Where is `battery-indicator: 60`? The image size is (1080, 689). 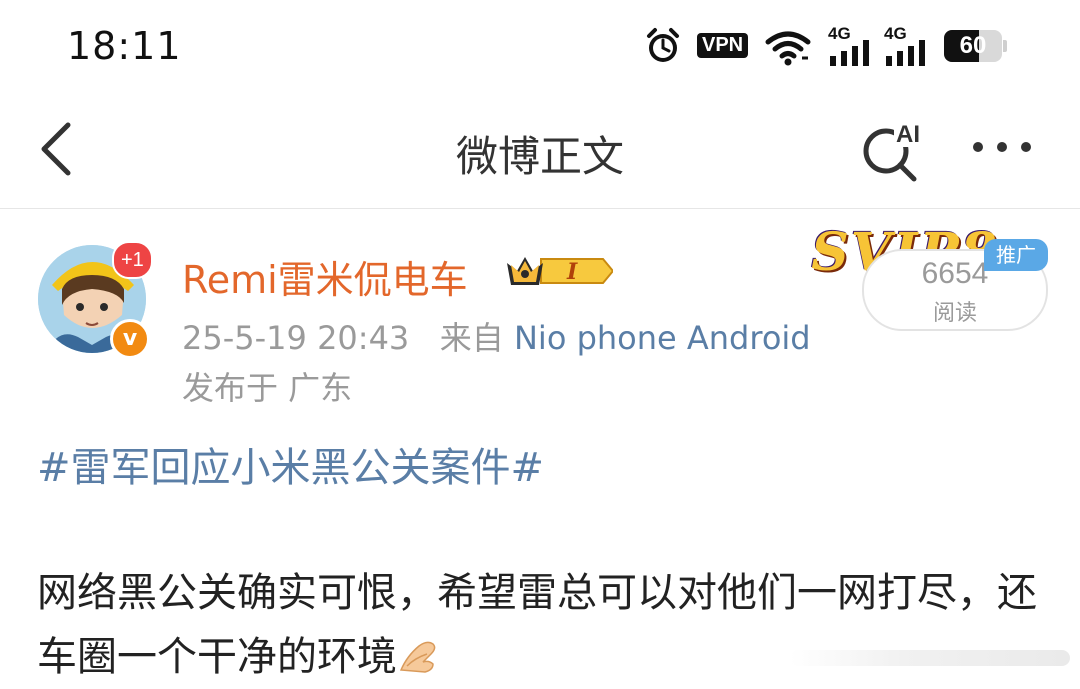 battery-indicator: 60 is located at coordinates (973, 46).